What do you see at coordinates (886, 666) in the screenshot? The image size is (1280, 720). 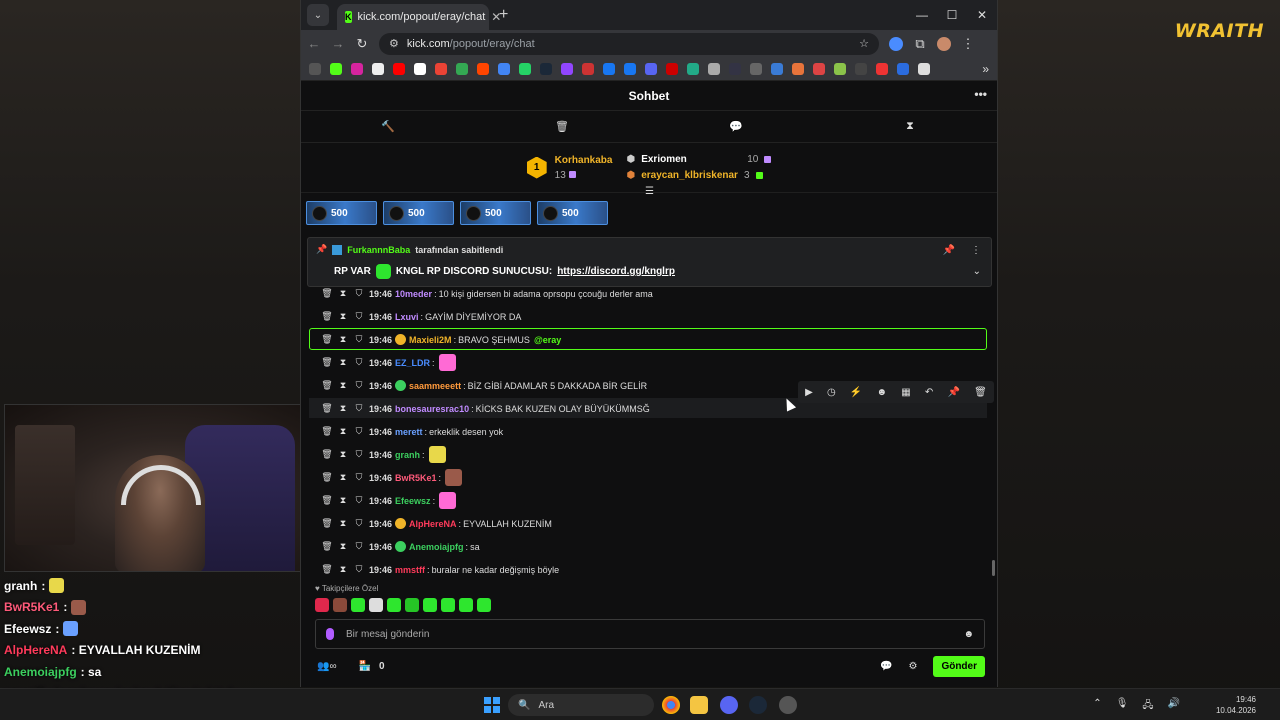 I see `chat-settings-bubble-icon: 💬` at bounding box center [886, 666].